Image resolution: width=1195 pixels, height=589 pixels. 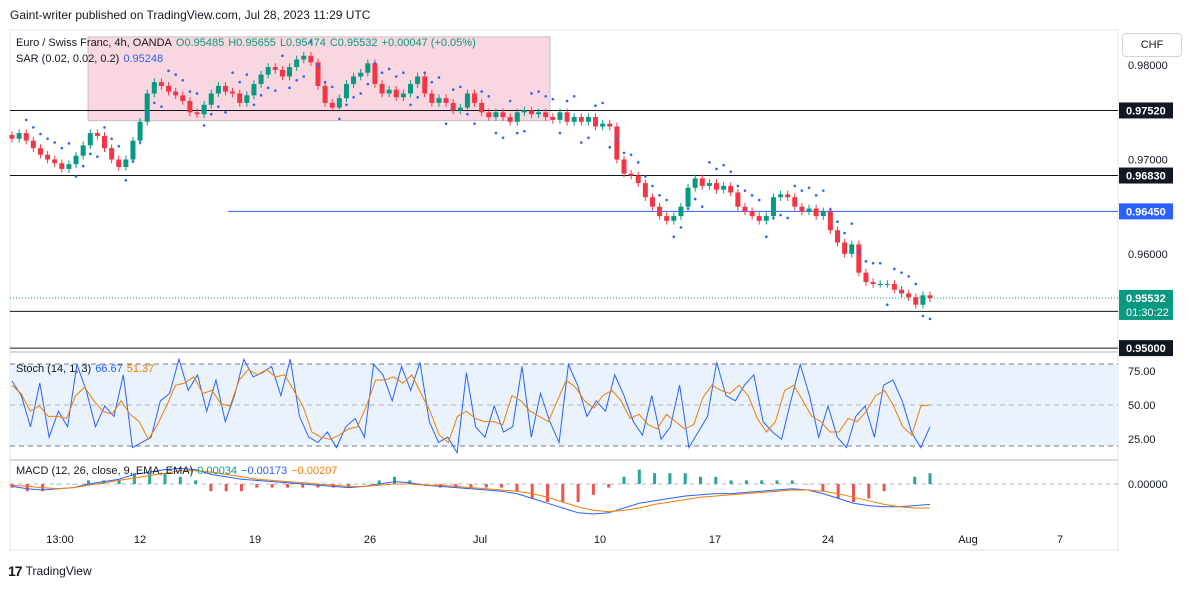 I want to click on stoch-legend: Stoch (14, 1, 3) 66.67 51.37, so click(x=87, y=369).